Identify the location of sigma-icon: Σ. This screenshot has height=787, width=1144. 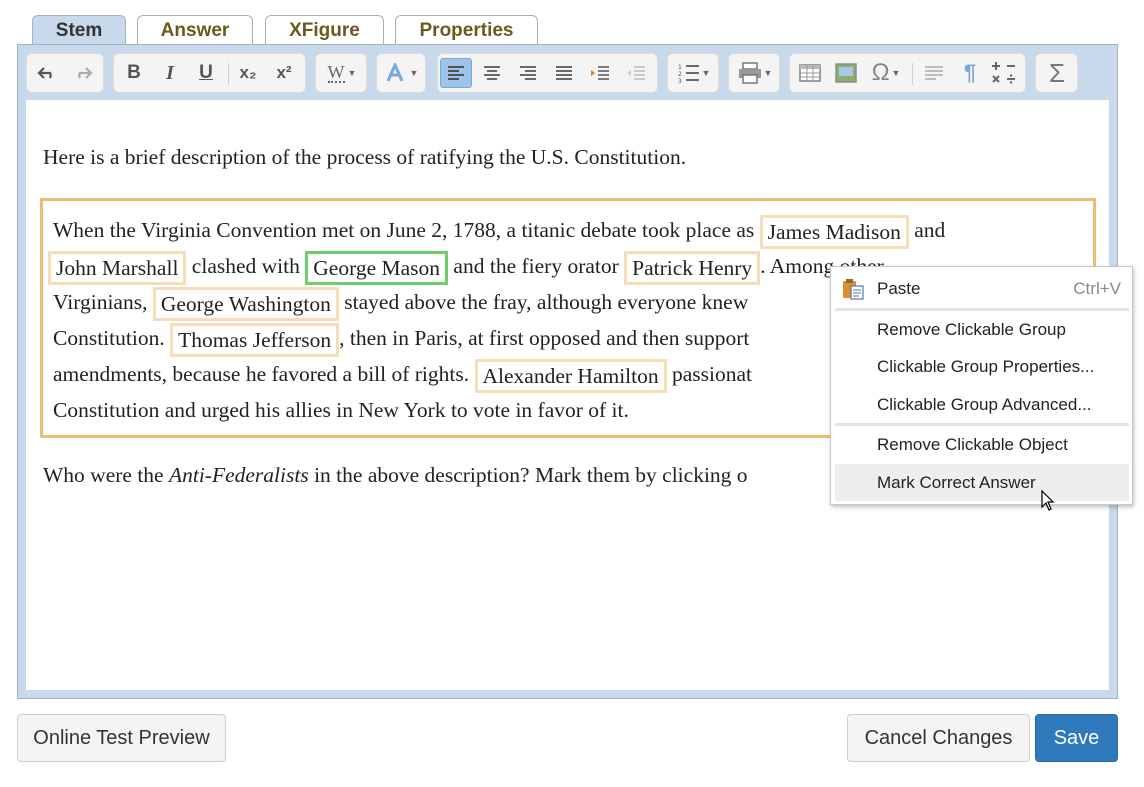
(1057, 72).